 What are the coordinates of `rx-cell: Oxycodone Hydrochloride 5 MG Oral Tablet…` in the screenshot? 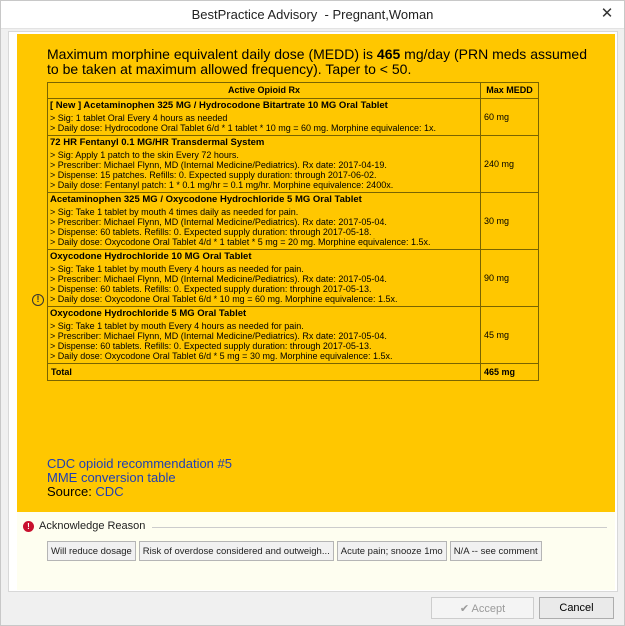 It's located at (264, 335).